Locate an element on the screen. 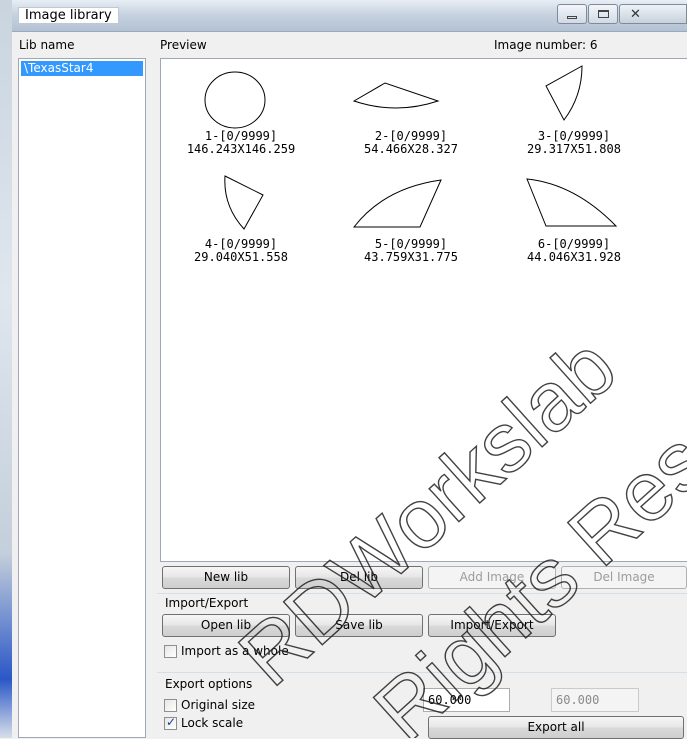 The width and height of the screenshot is (687, 739). export-width-input: 60.000 is located at coordinates (466, 700).